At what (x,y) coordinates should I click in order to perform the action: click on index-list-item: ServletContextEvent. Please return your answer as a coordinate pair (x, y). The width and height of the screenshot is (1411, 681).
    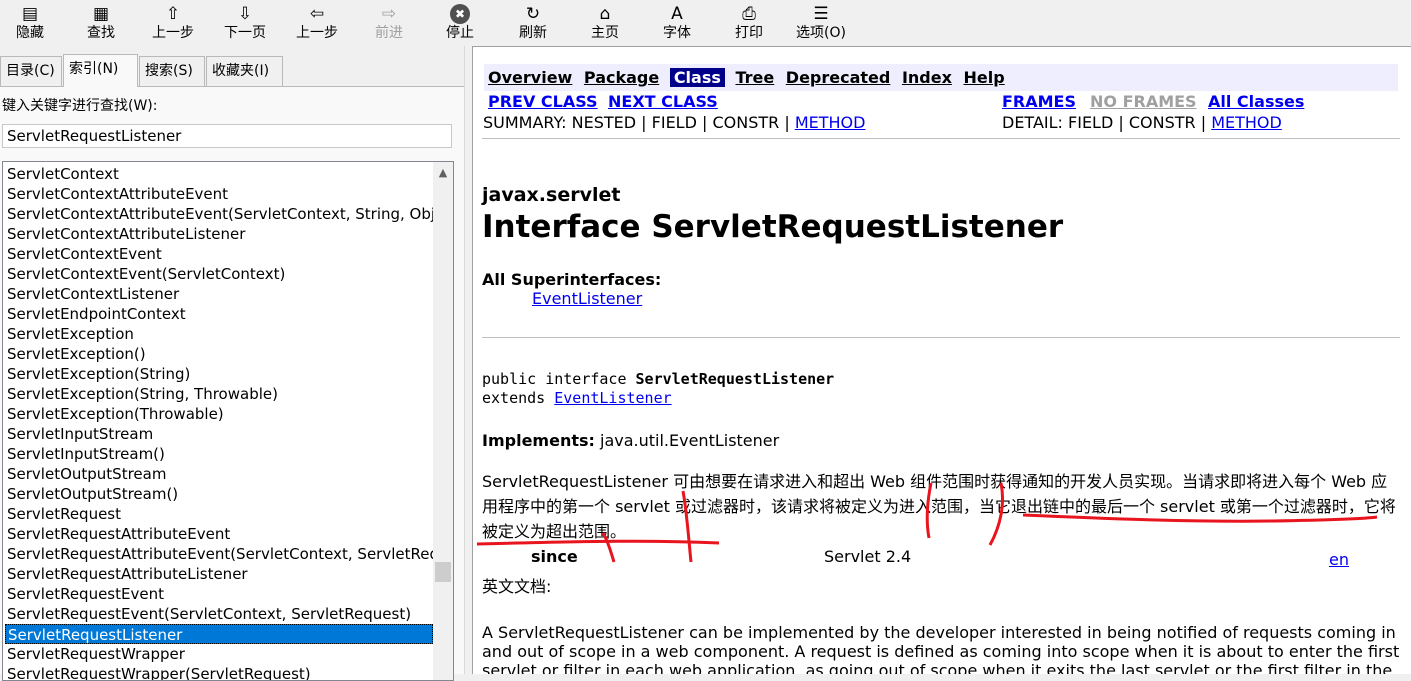
    Looking at the image, I should click on (219, 254).